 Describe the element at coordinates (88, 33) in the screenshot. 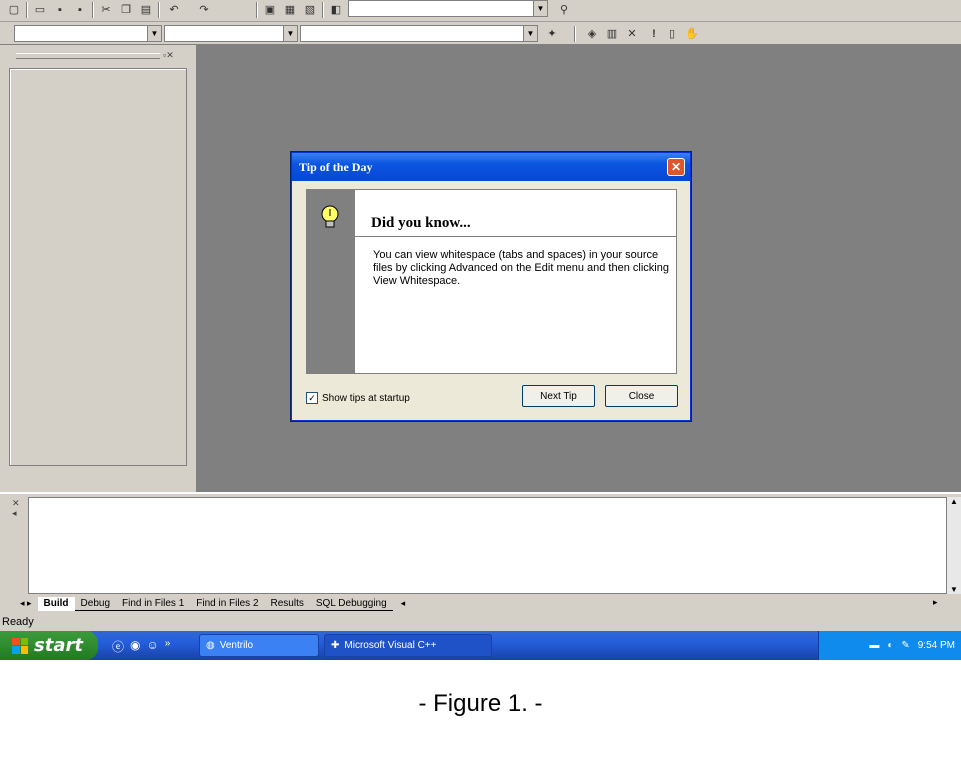

I see `class-combo: ▼` at that location.